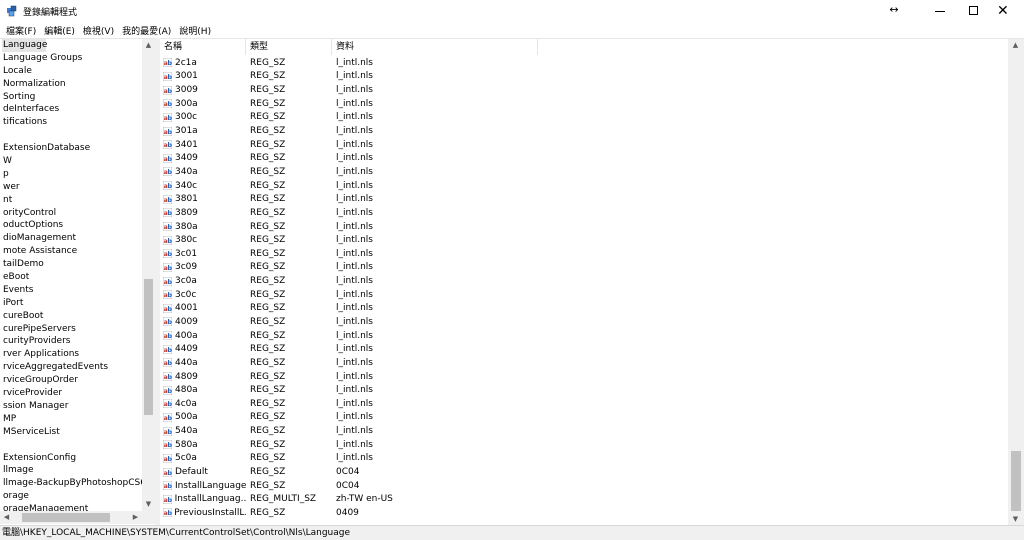  Describe the element at coordinates (584, 418) in the screenshot. I see `table-row: a b 500a REG_SZ l_intl.nls` at that location.